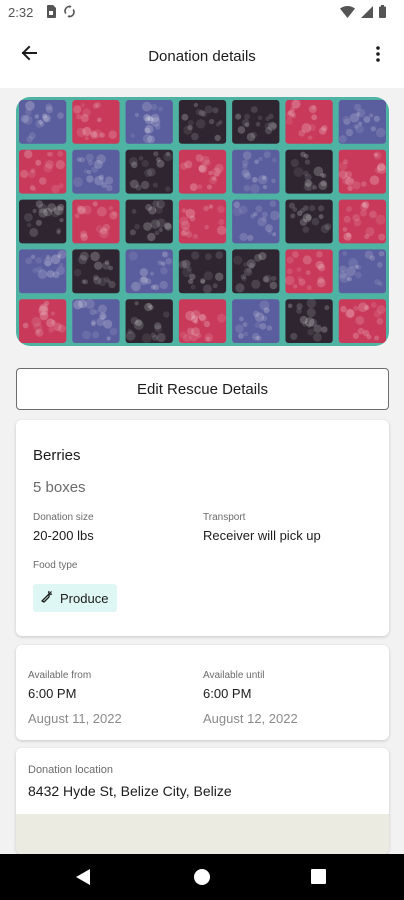 This screenshot has width=404, height=900. Describe the element at coordinates (378, 56) in the screenshot. I see `more-options-button` at that location.